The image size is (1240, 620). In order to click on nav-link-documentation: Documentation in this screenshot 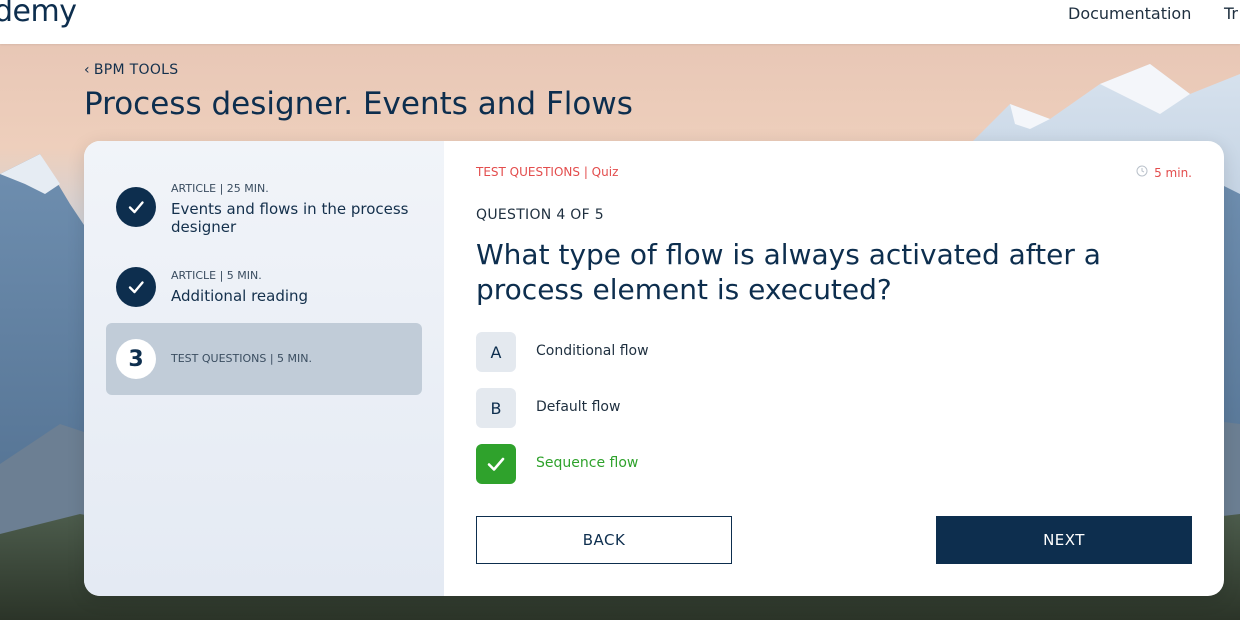, I will do `click(1129, 13)`.